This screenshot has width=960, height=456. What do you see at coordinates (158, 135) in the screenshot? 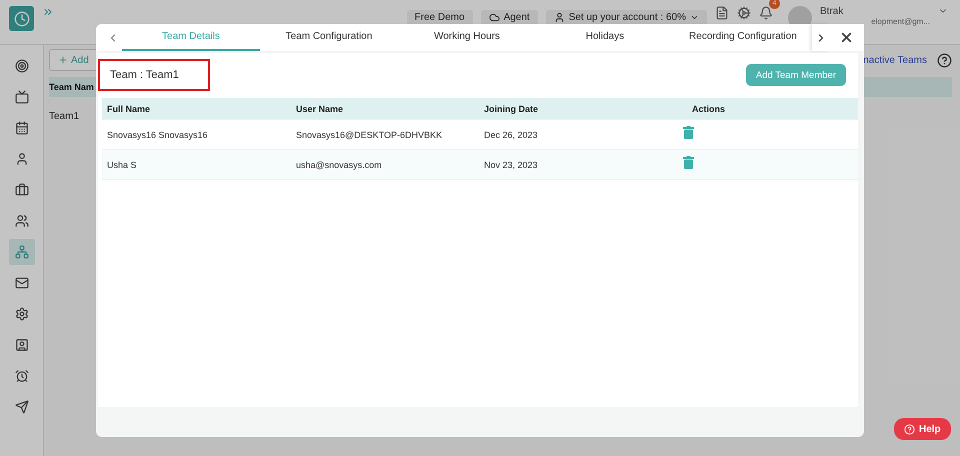
I see `table-cell-text: Snovasys16 Snovasys16` at bounding box center [158, 135].